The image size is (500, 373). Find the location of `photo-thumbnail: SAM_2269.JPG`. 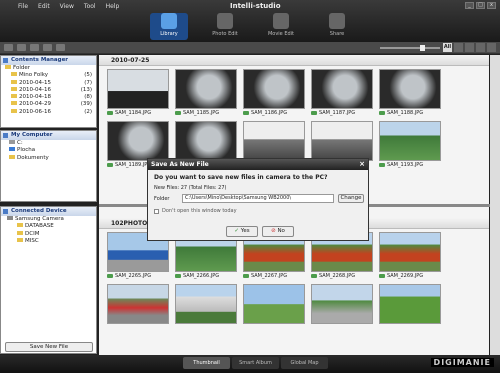

photo-thumbnail: SAM_2269.JPG is located at coordinates (410, 256).